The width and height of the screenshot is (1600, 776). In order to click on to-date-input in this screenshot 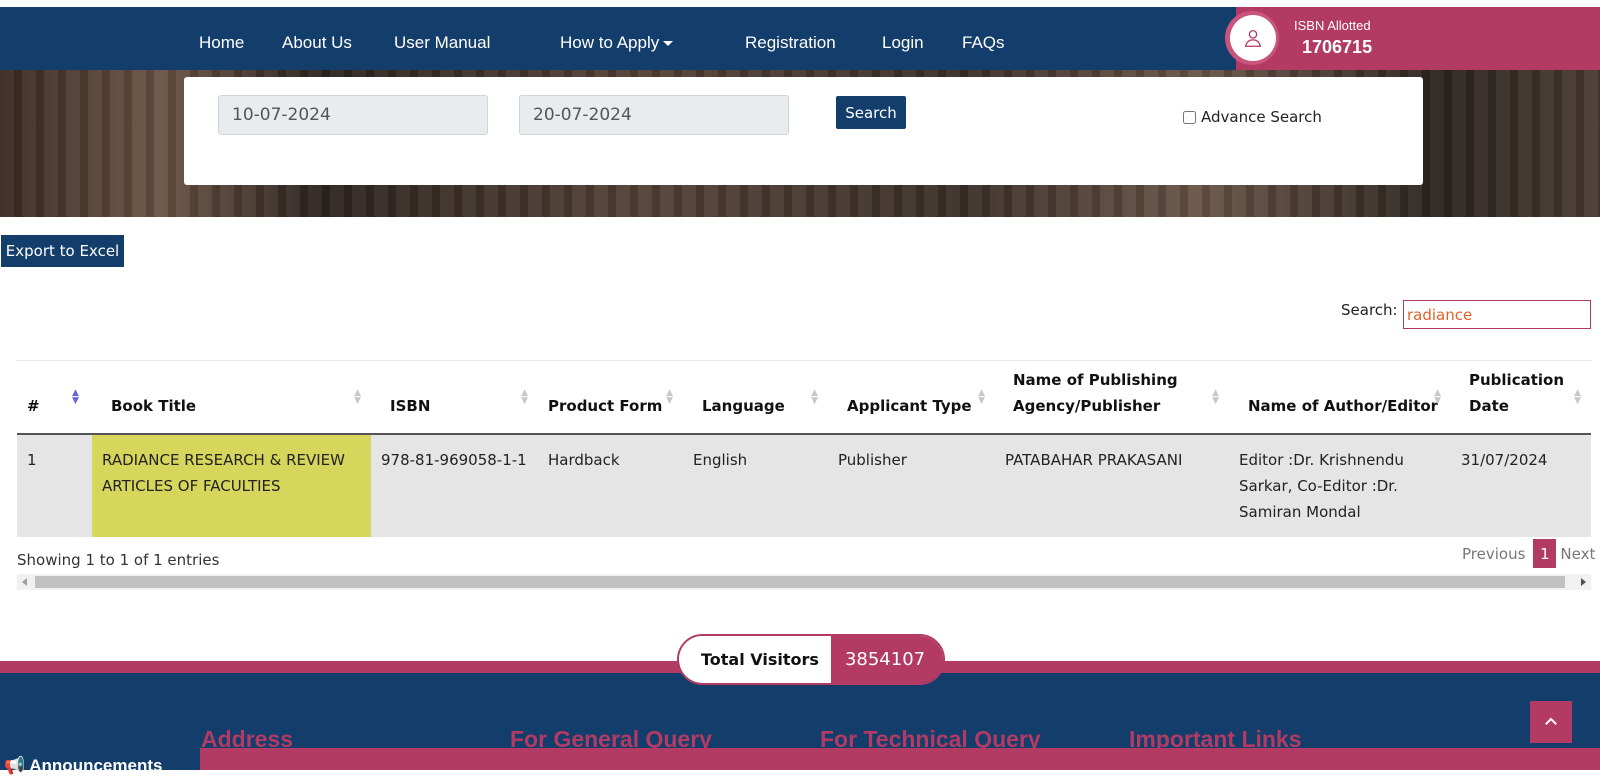, I will do `click(654, 115)`.